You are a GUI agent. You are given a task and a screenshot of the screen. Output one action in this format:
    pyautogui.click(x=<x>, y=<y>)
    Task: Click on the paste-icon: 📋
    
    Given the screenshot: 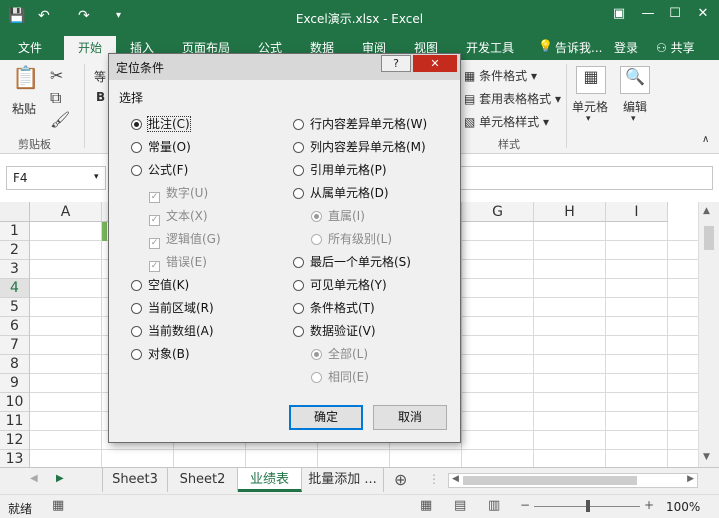 What is the action you would take?
    pyautogui.click(x=26, y=81)
    